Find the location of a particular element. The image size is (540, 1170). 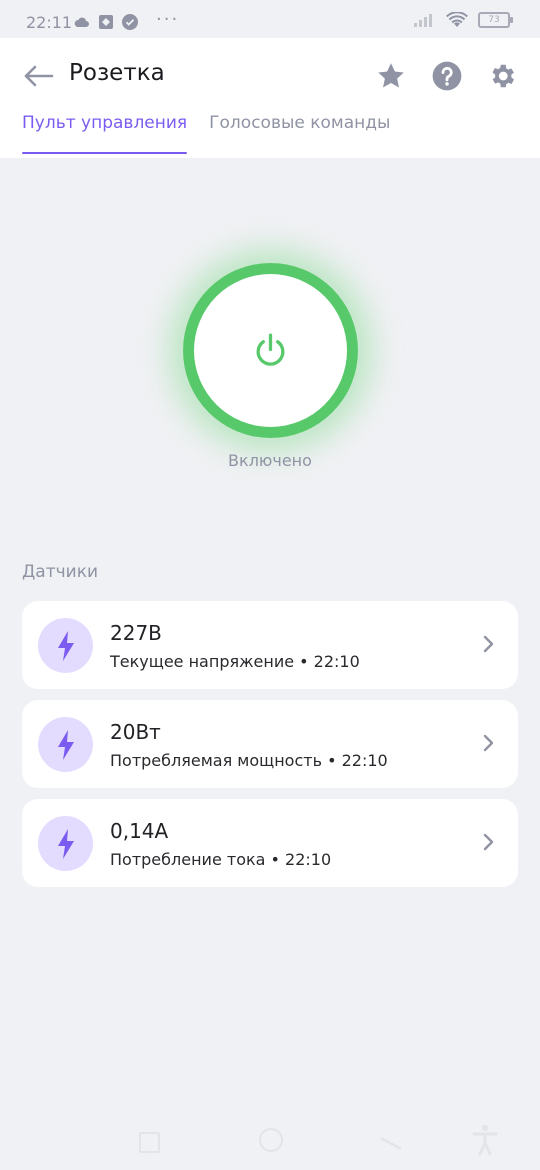

back-arrow-icon is located at coordinates (38, 76).